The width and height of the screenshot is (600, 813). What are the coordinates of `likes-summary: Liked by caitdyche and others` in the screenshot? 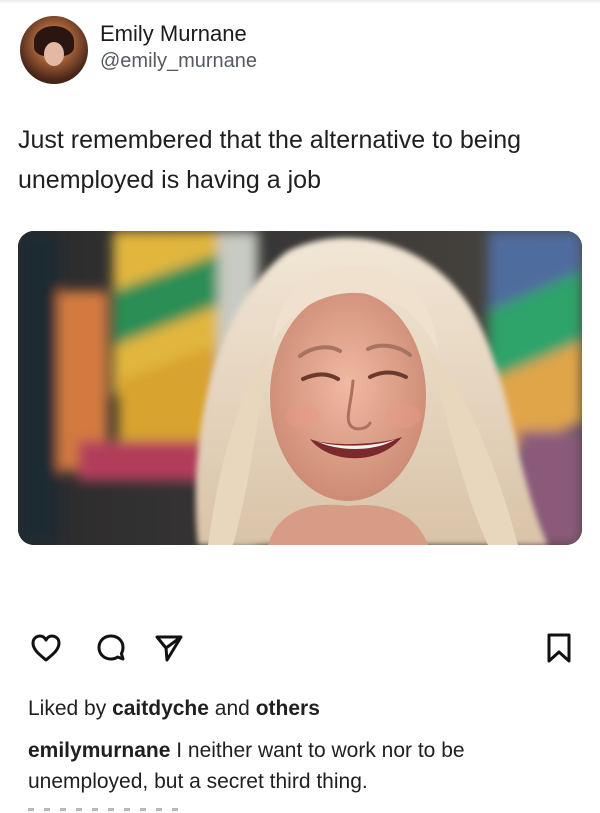 It's located at (174, 709).